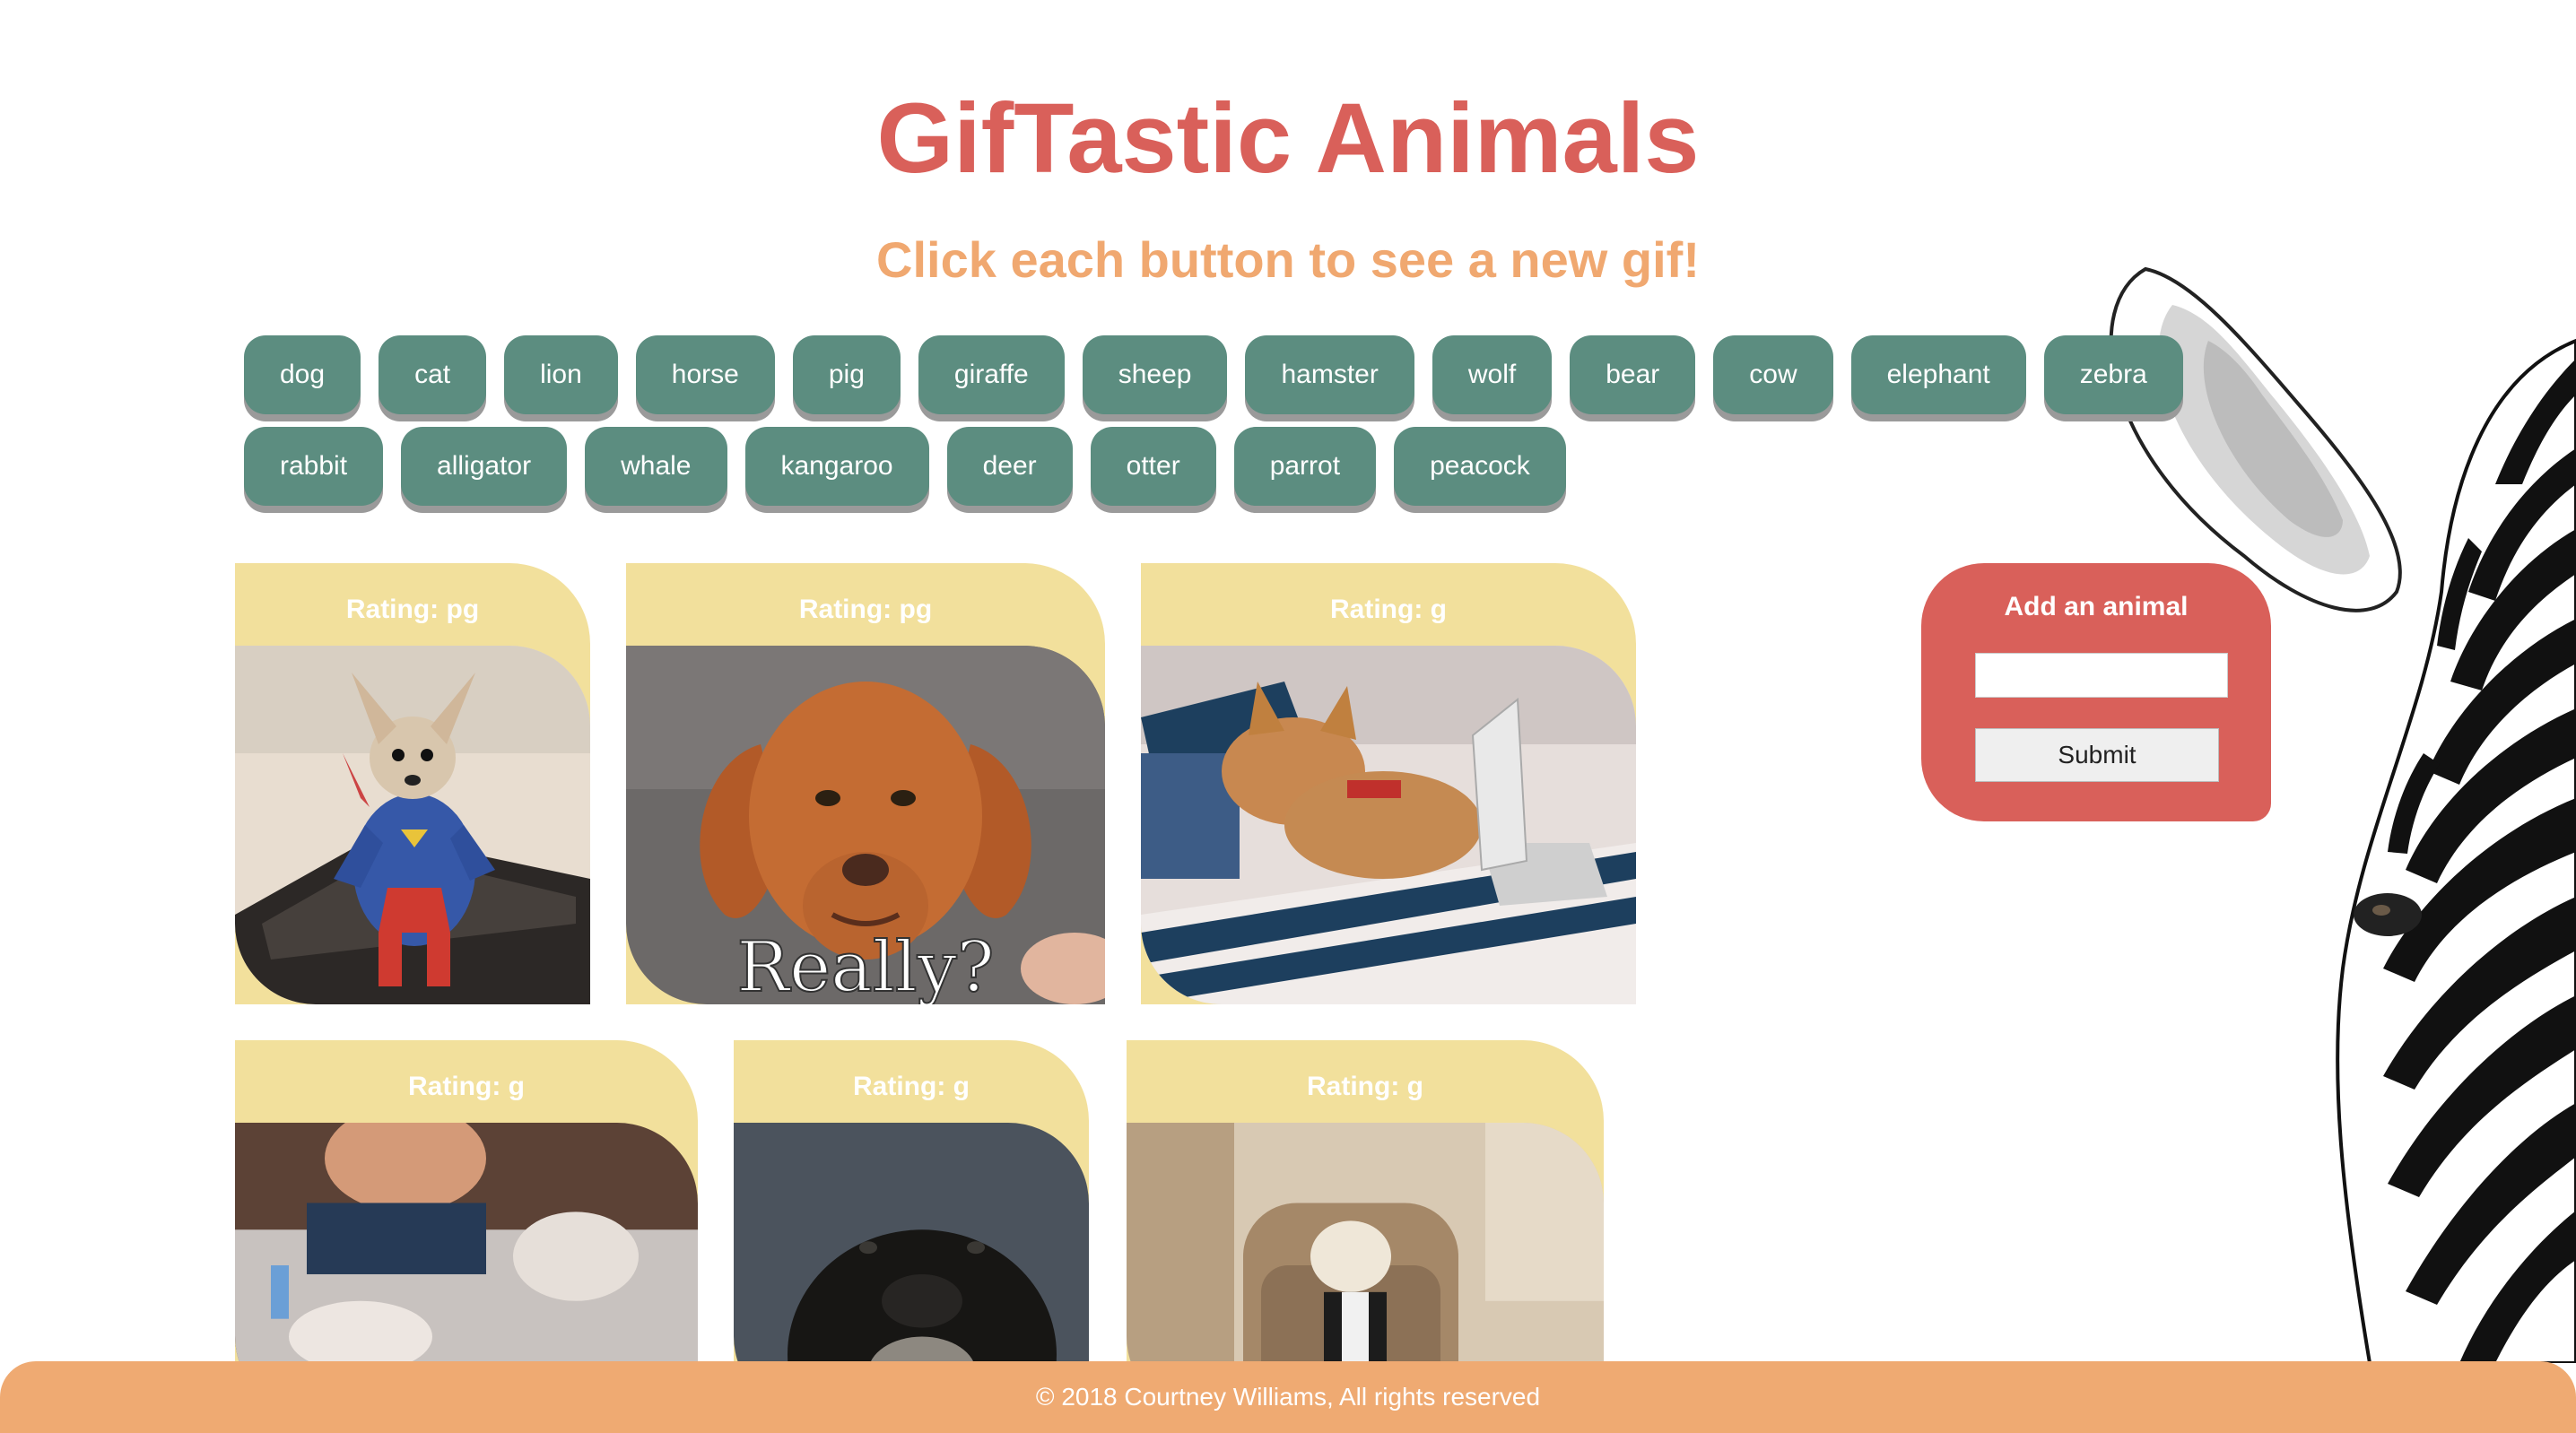 The width and height of the screenshot is (2576, 1433). What do you see at coordinates (314, 467) in the screenshot?
I see `animal-button-rabbit: rabbit` at bounding box center [314, 467].